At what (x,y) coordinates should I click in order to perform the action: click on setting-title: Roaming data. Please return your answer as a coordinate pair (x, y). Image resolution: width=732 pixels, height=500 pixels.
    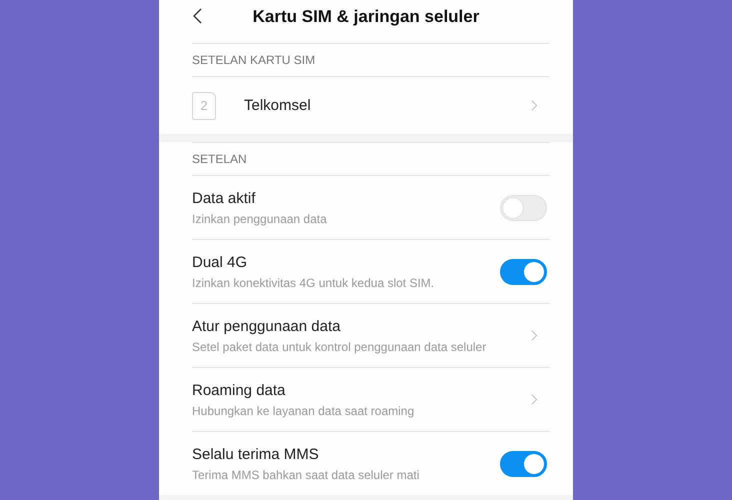
    Looking at the image, I should click on (361, 390).